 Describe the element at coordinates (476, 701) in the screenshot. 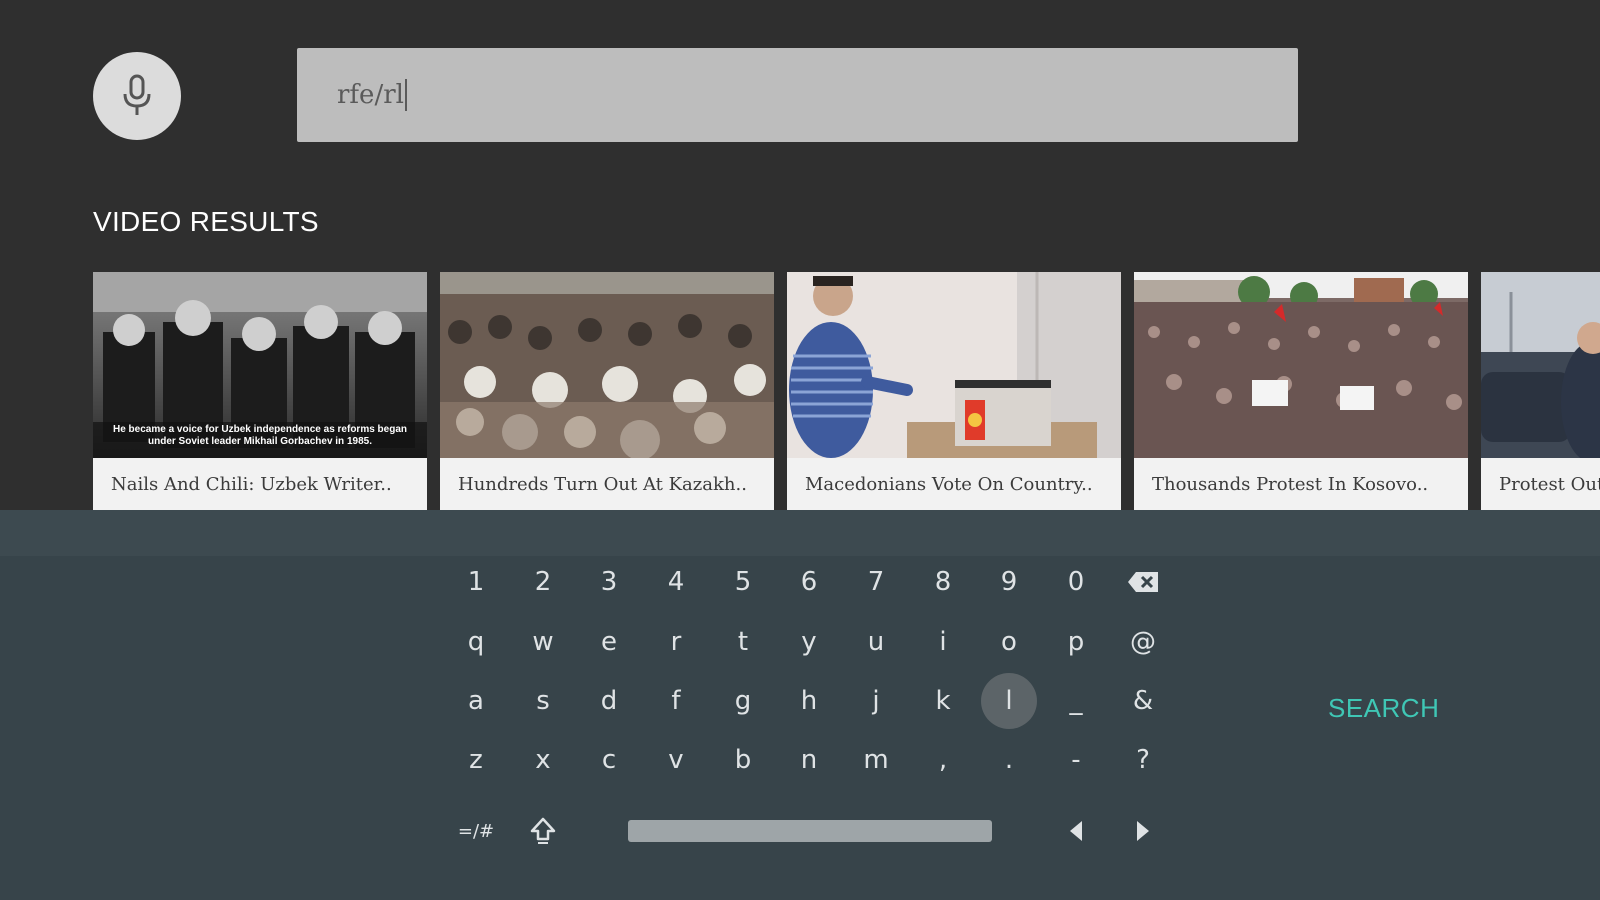

I see `key-a: a` at that location.